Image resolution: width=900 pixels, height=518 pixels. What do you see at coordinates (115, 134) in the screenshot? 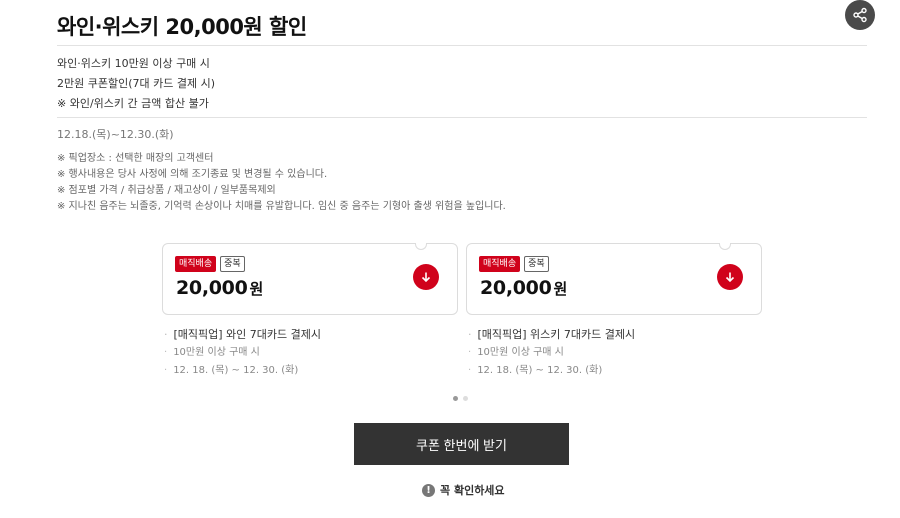
I see `event-period: 12.18.(목)~12.30.(화)` at bounding box center [115, 134].